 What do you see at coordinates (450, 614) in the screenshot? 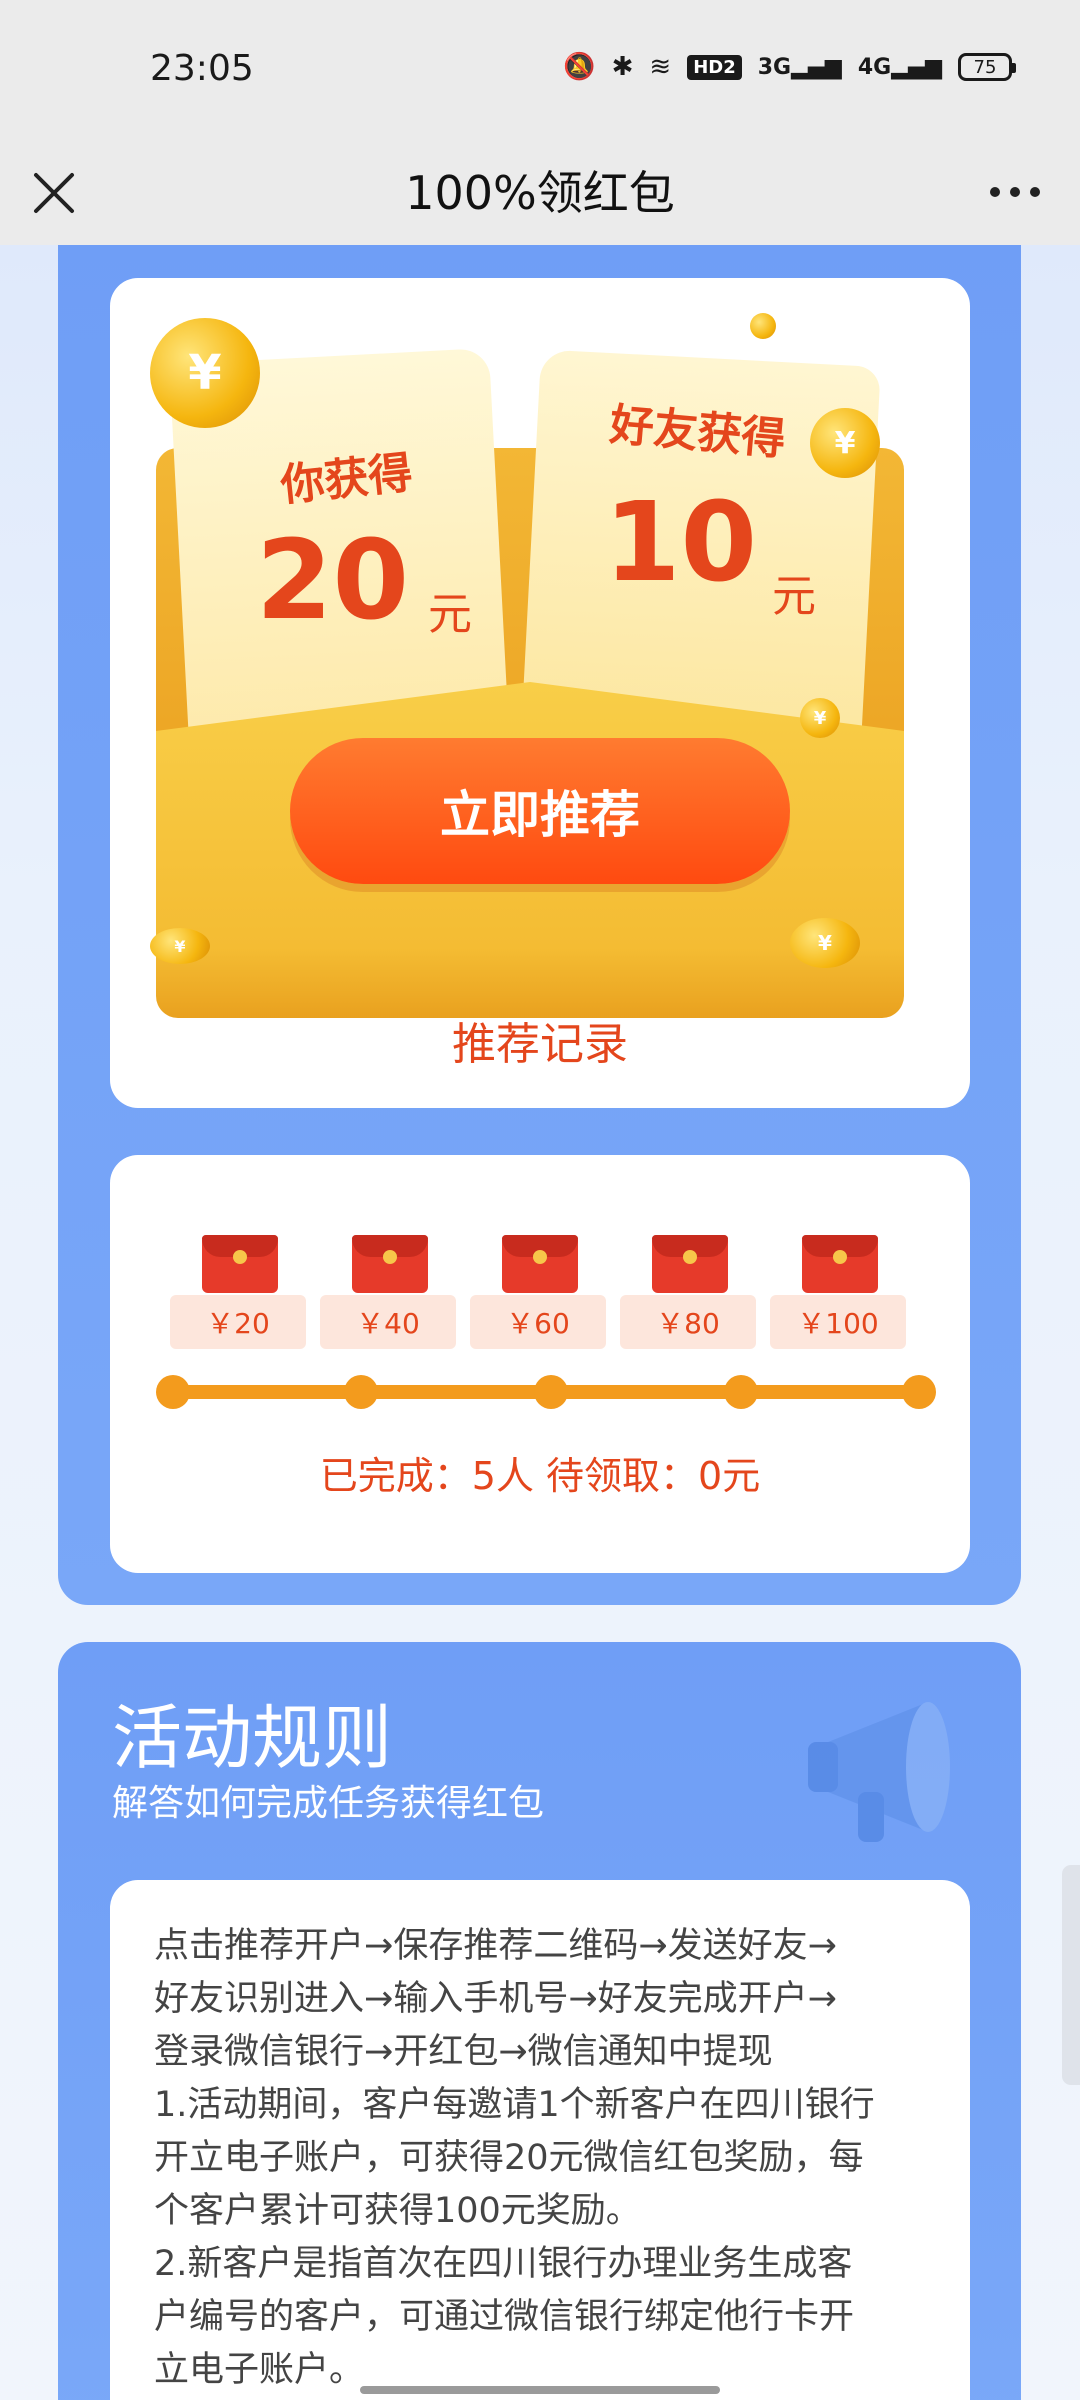
I see `you-get-unit: 元` at bounding box center [450, 614].